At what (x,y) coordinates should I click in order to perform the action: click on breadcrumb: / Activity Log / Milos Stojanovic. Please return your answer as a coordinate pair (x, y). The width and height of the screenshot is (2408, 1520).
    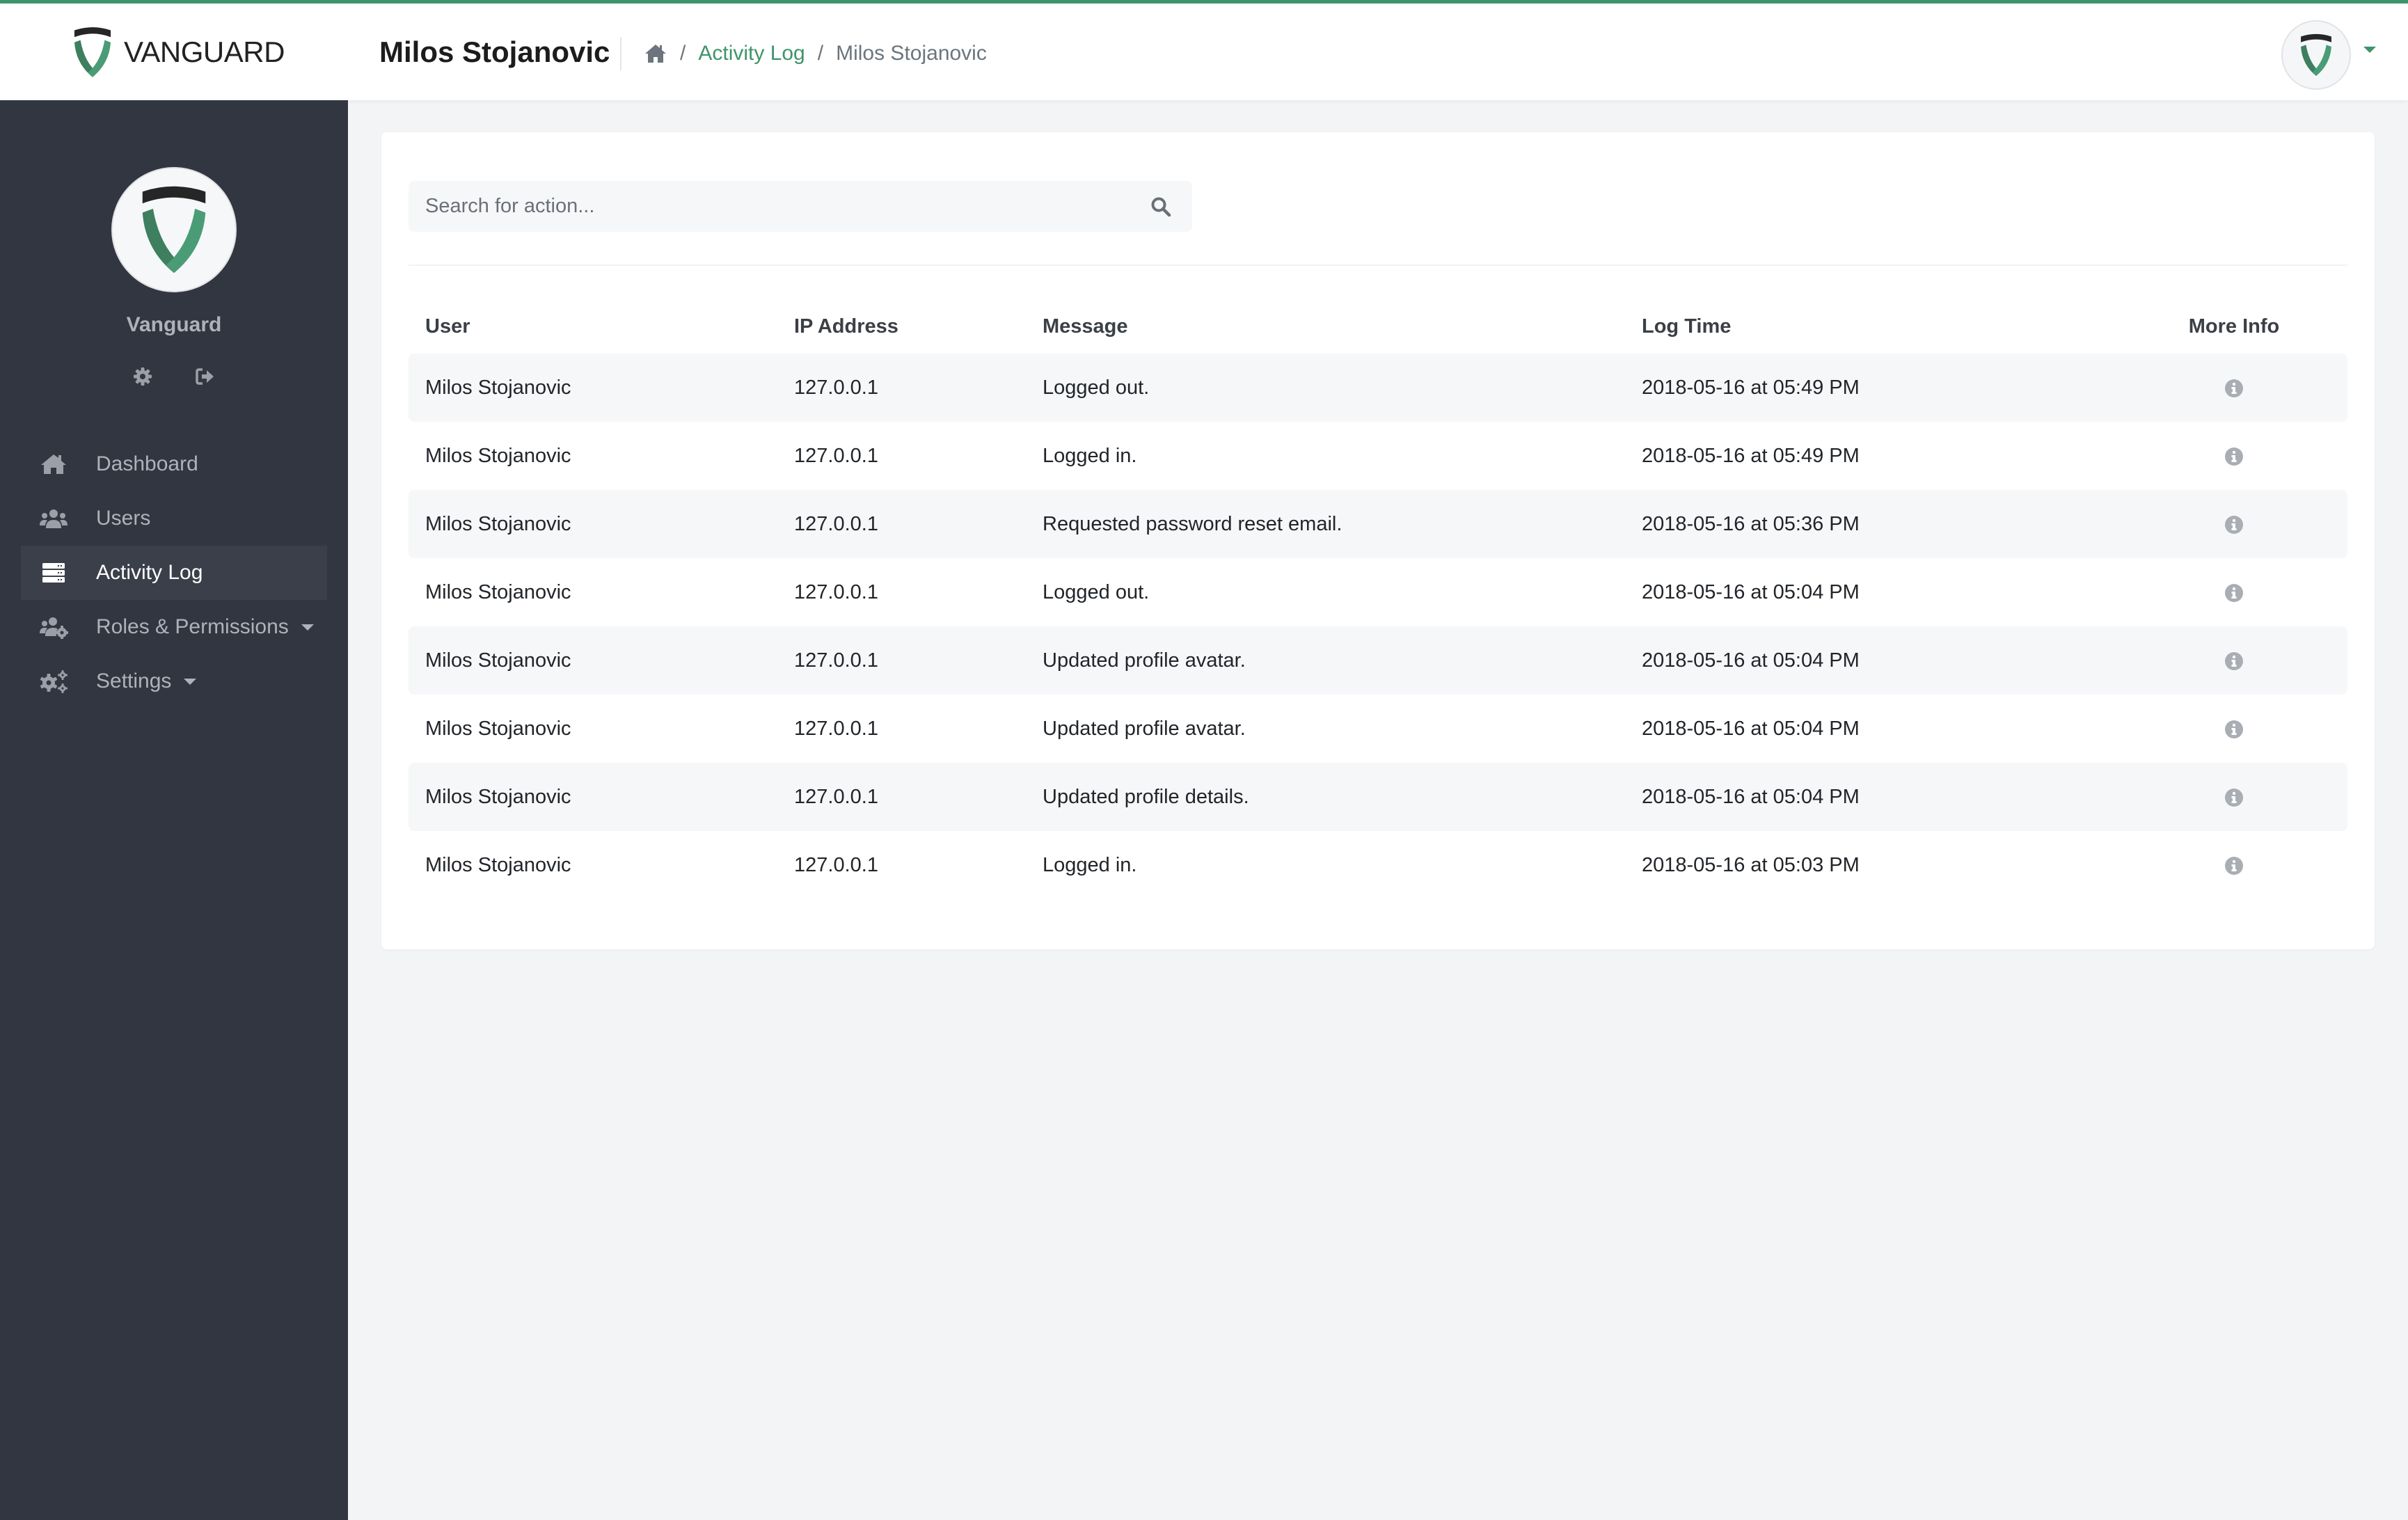
    Looking at the image, I should click on (815, 53).